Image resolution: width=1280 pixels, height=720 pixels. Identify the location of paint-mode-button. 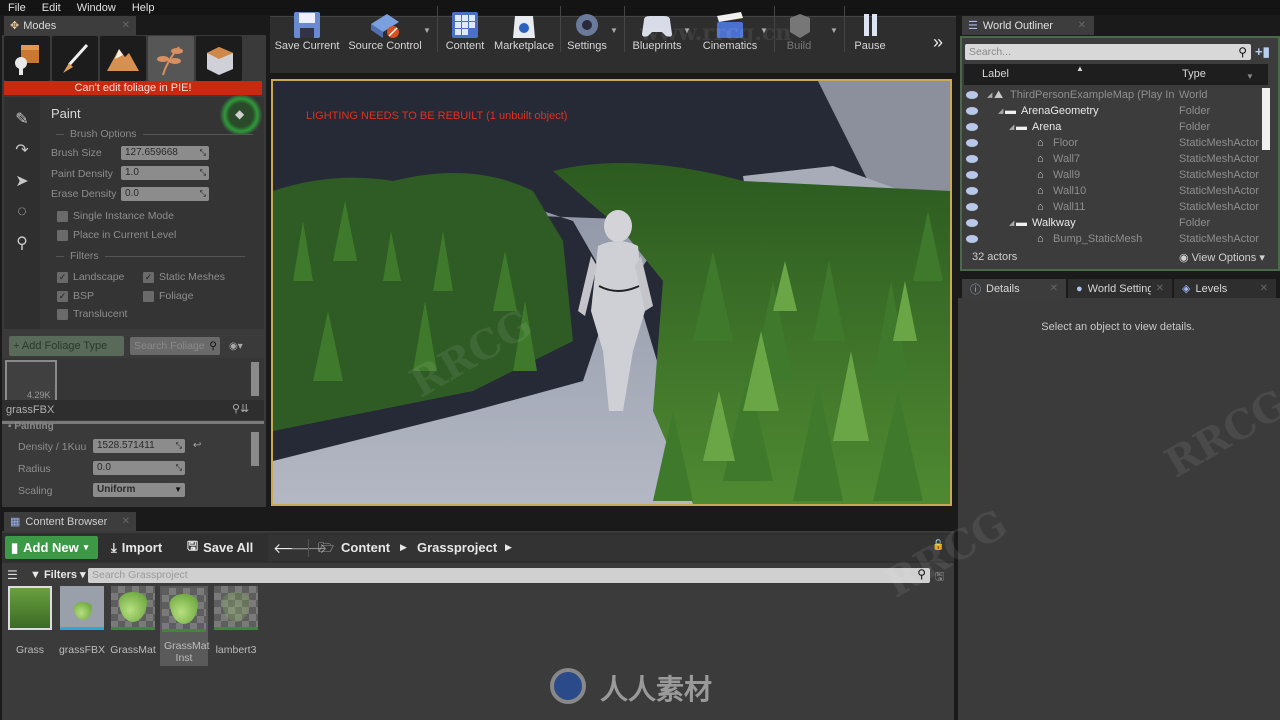
(75, 58).